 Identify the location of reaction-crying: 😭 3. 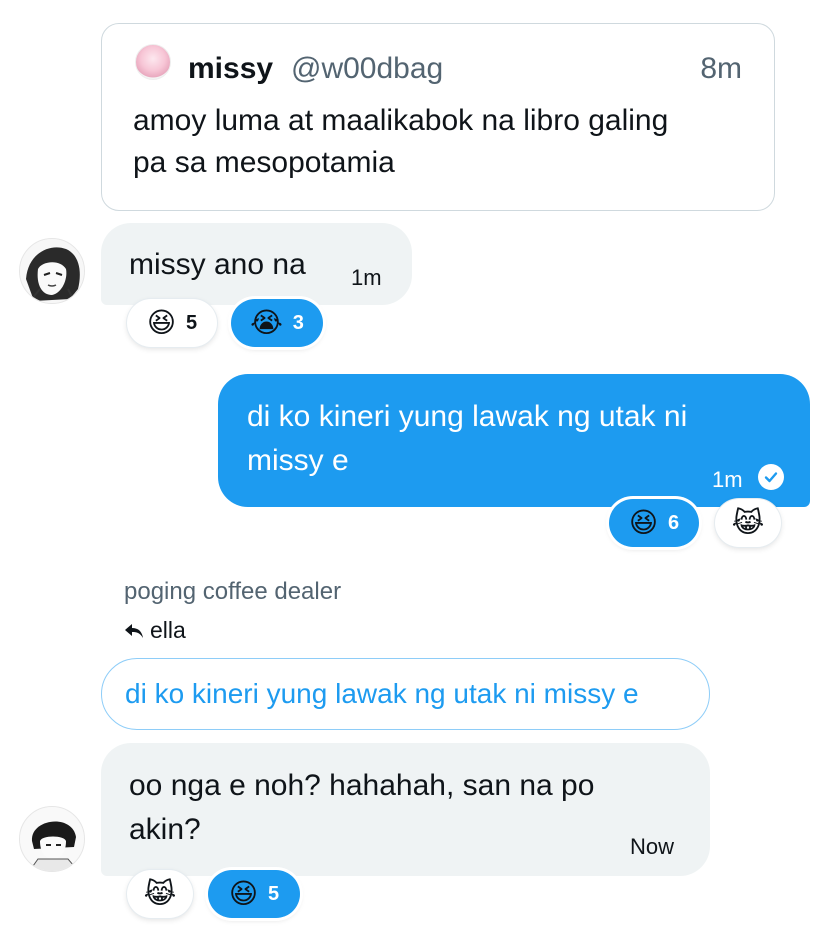
(277, 323).